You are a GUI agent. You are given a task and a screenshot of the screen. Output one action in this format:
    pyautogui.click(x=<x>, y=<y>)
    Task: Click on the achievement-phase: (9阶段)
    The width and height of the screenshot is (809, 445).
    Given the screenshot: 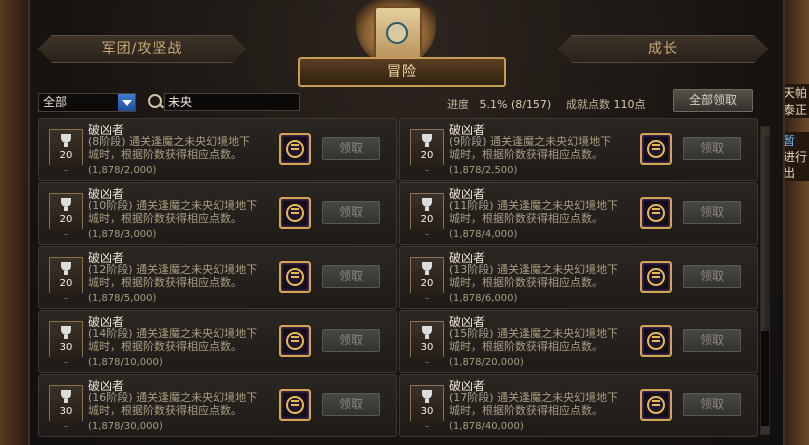 What is the action you would take?
    pyautogui.click(x=468, y=141)
    